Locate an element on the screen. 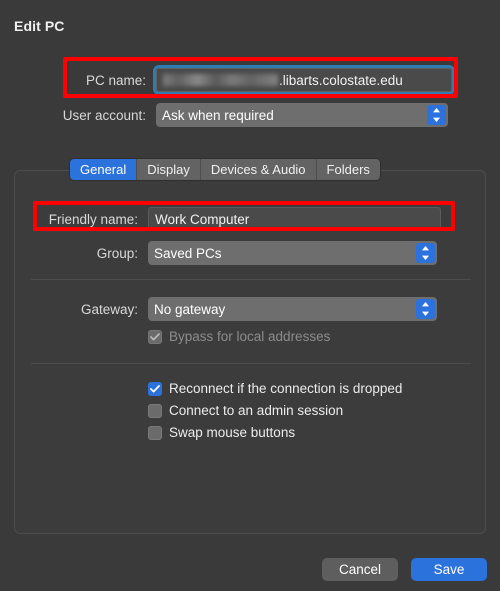 The width and height of the screenshot is (500, 591). pc-name-input: .libarts.colostate.edu is located at coordinates (304, 80).